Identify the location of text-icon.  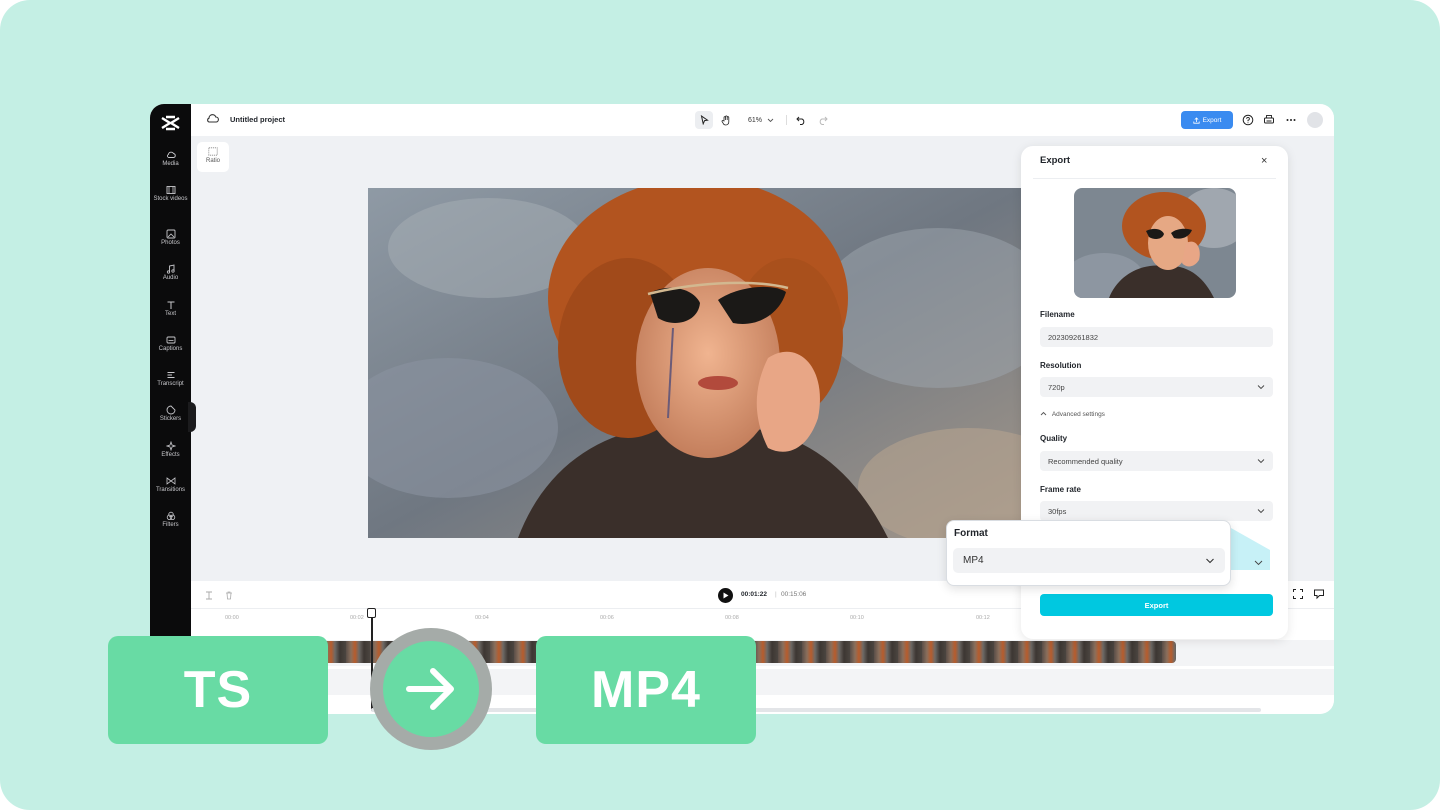
(170, 305).